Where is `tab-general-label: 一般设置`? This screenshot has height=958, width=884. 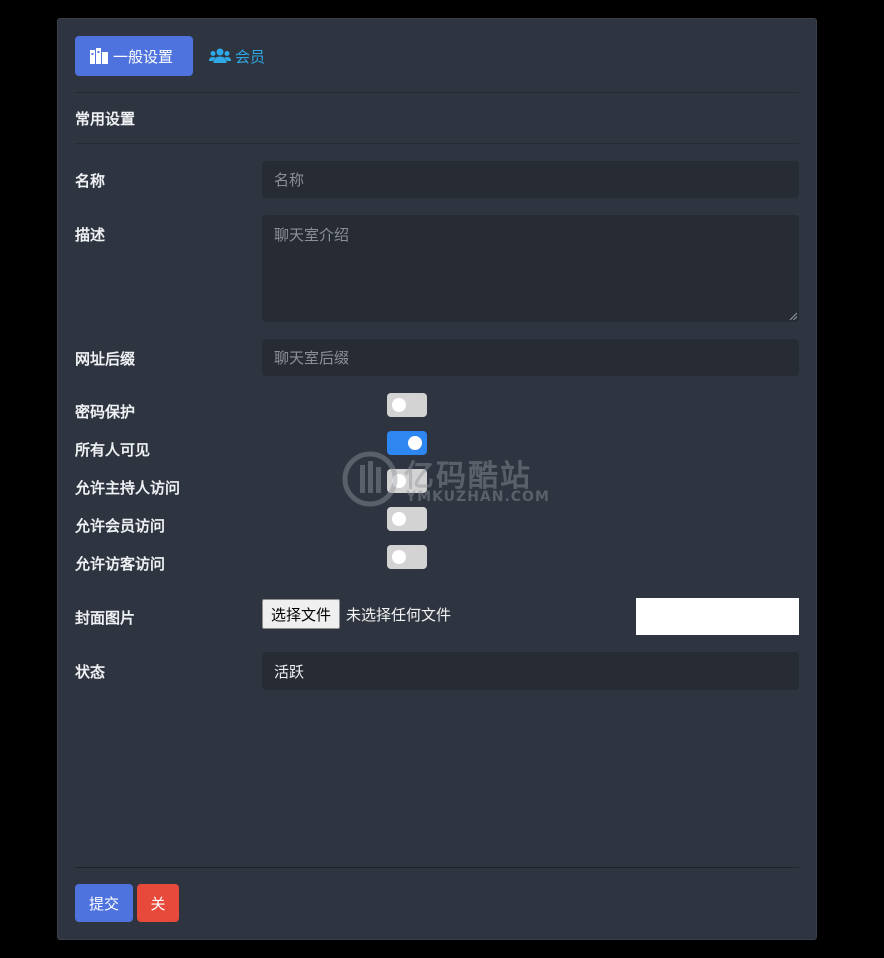
tab-general-label: 一般设置 is located at coordinates (143, 56).